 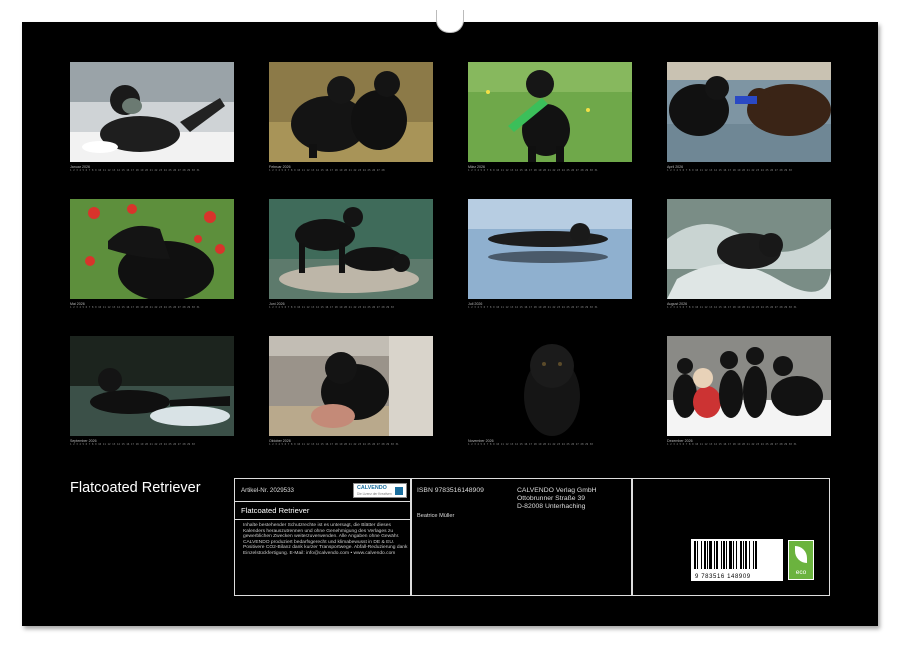 What do you see at coordinates (550, 249) in the screenshot?
I see `photo-july` at bounding box center [550, 249].